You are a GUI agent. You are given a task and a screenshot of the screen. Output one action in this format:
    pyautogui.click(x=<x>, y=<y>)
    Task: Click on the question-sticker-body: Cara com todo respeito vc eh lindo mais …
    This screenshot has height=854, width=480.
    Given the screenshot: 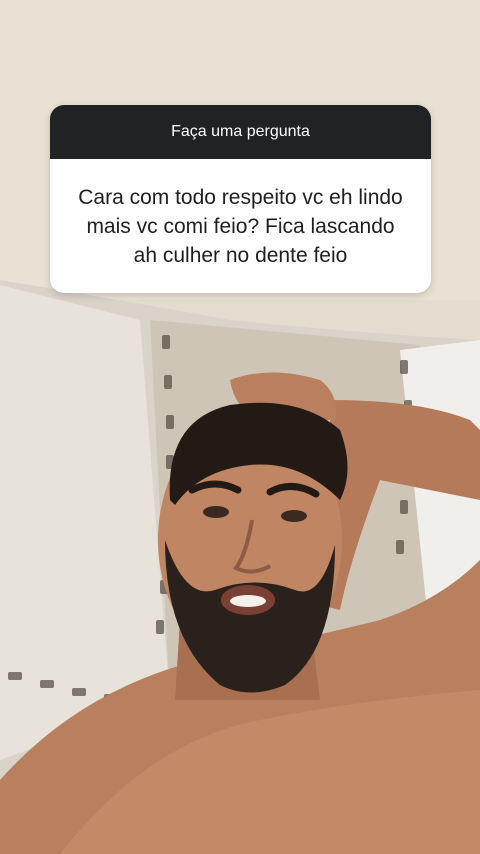 What is the action you would take?
    pyautogui.click(x=240, y=226)
    